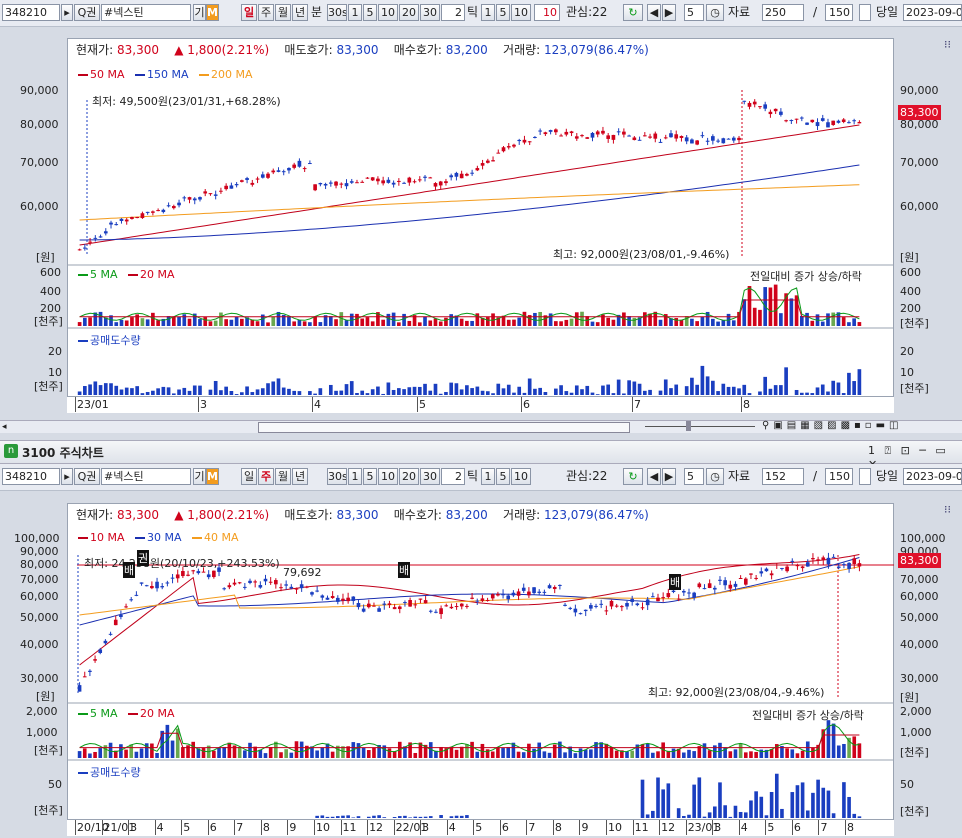  What do you see at coordinates (688, 426) in the screenshot?
I see `zoom-slider-handle` at bounding box center [688, 426].